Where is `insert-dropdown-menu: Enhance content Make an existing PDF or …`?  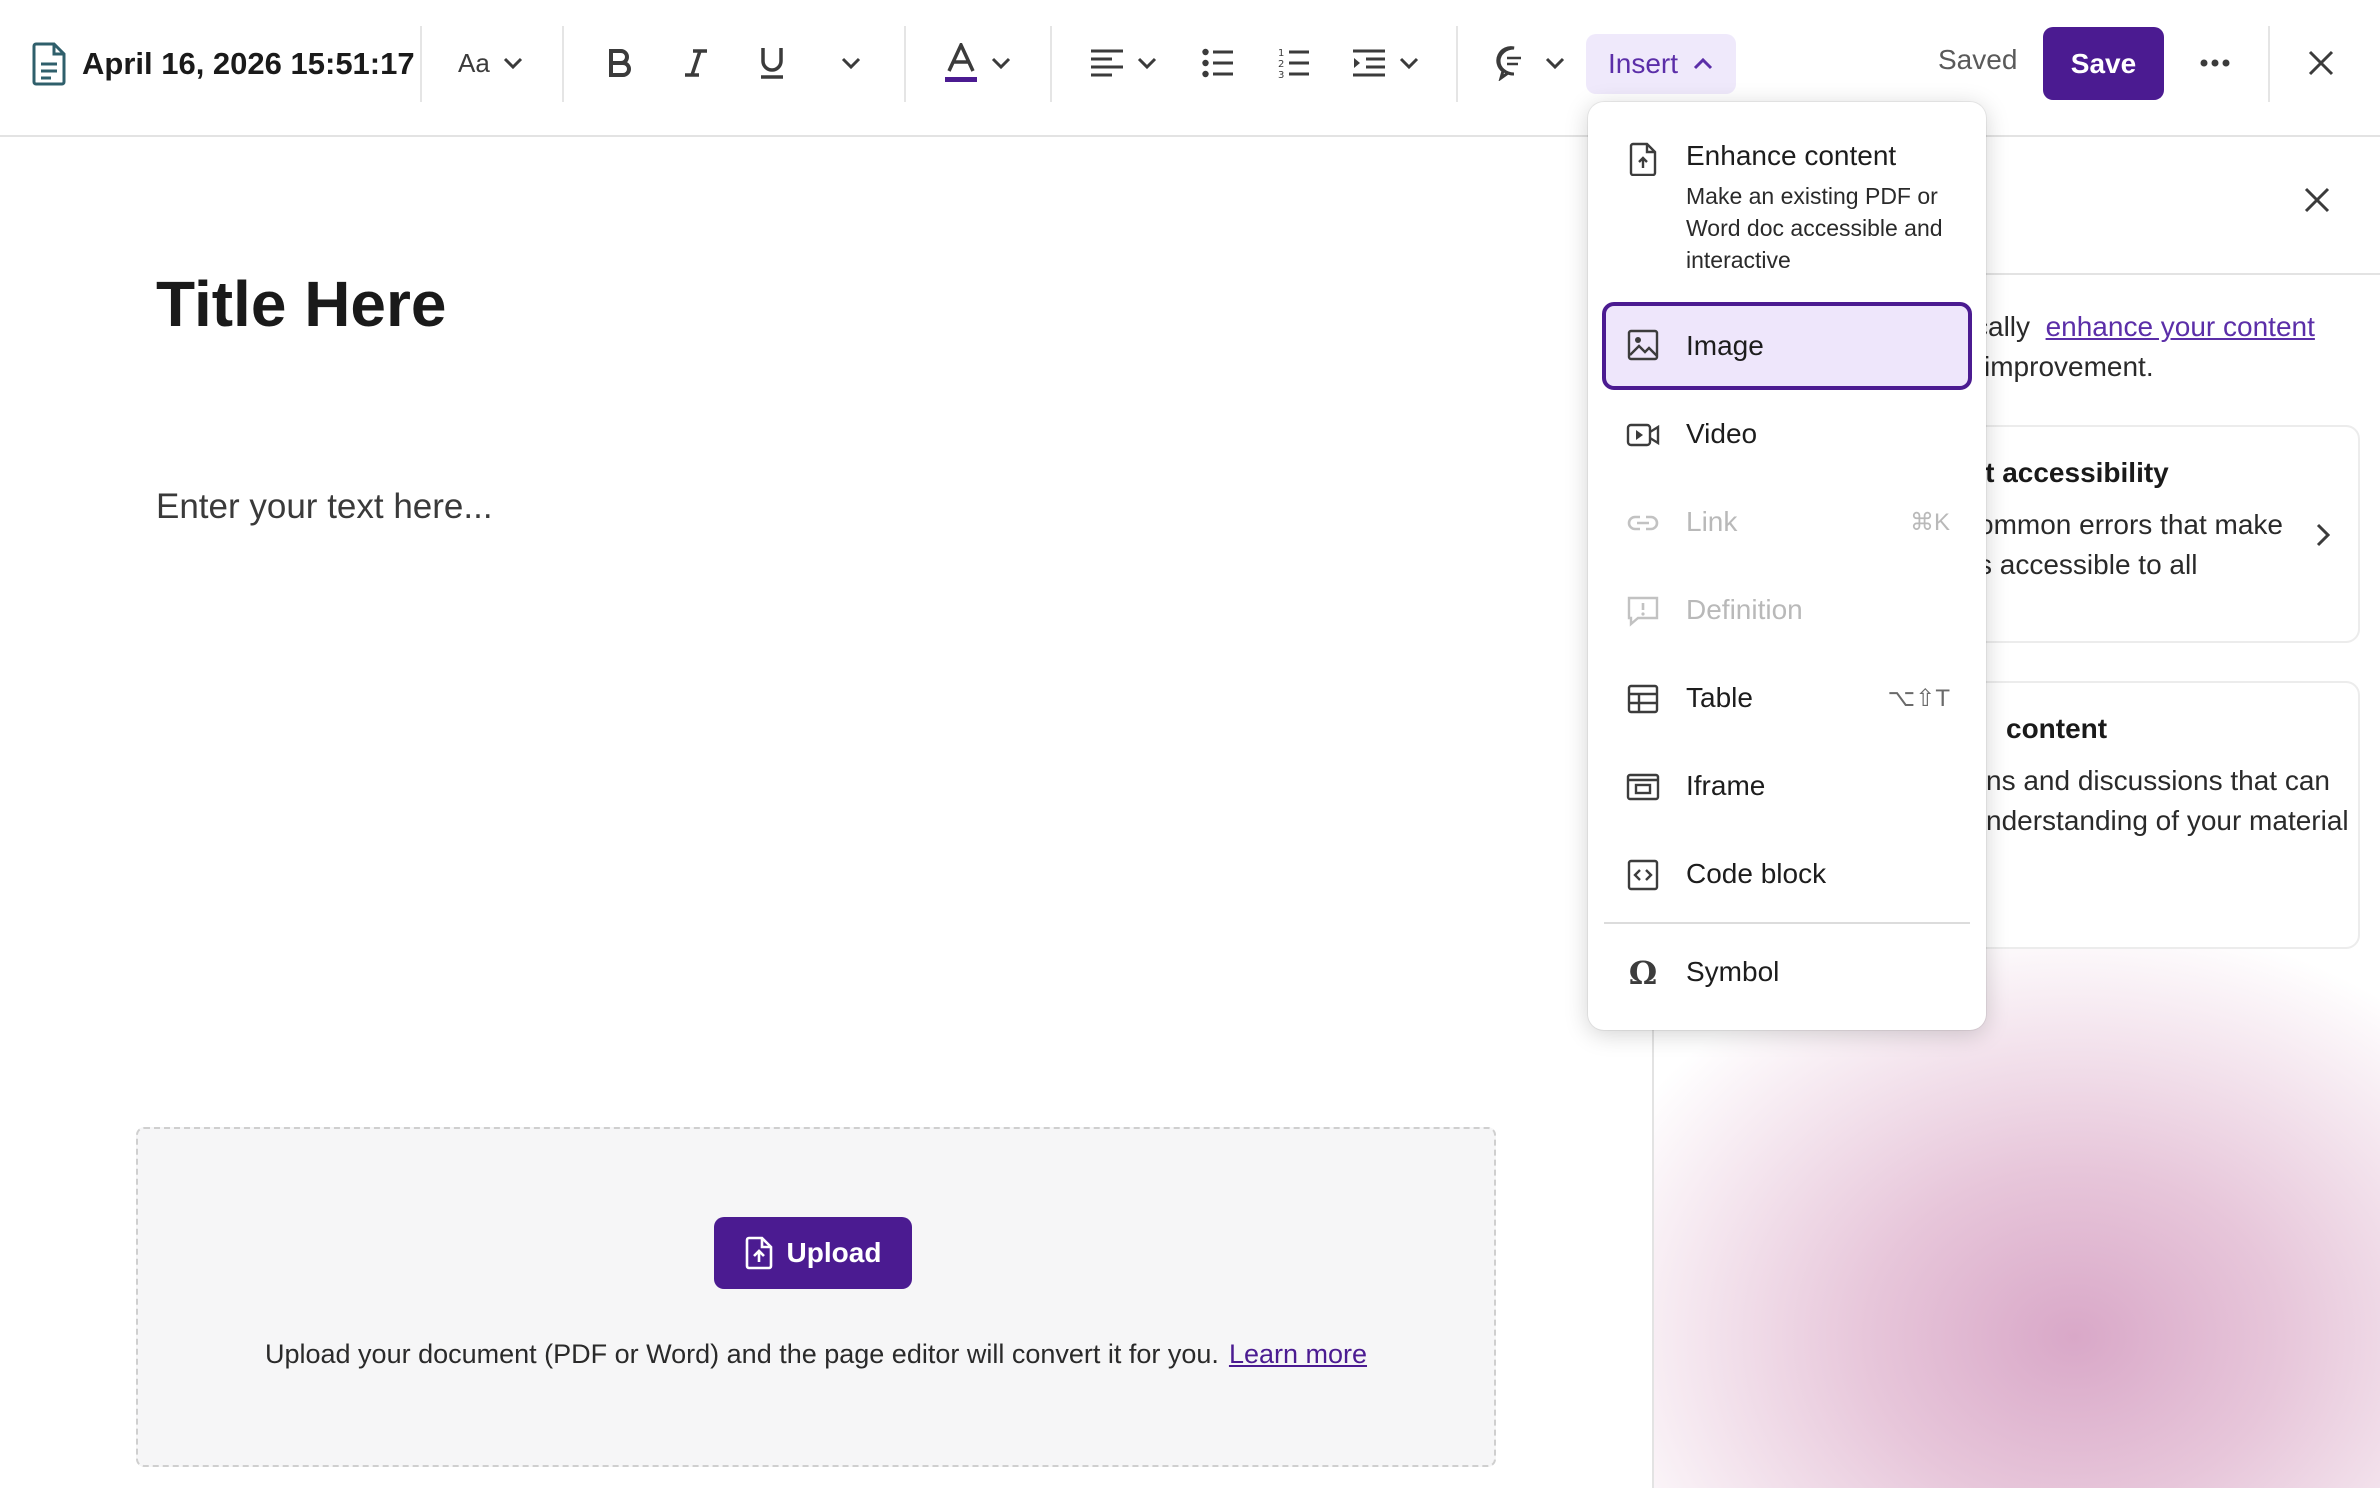
insert-dropdown-menu: Enhance content Make an existing PDF or … is located at coordinates (1787, 566).